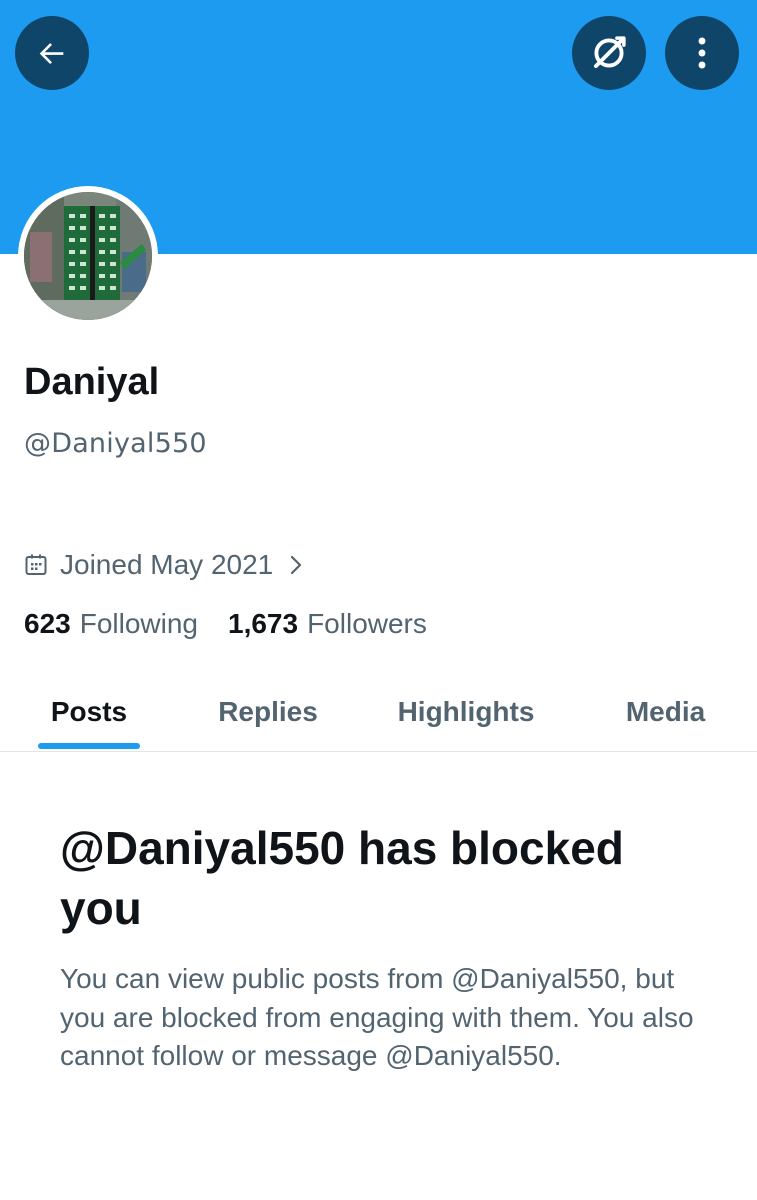  What do you see at coordinates (89, 711) in the screenshot?
I see `tab-posts: Posts` at bounding box center [89, 711].